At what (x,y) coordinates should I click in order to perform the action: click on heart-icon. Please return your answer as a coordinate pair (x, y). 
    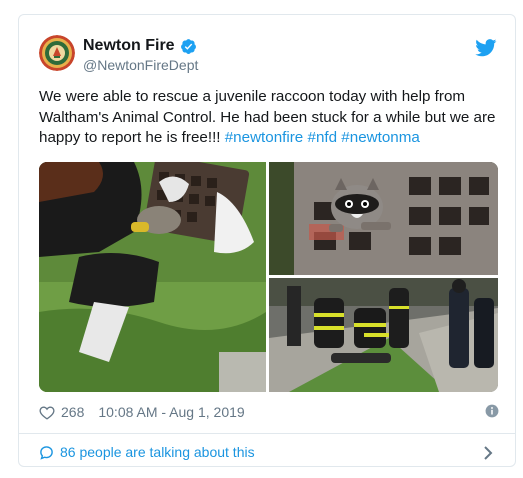
    Looking at the image, I should click on (47, 412).